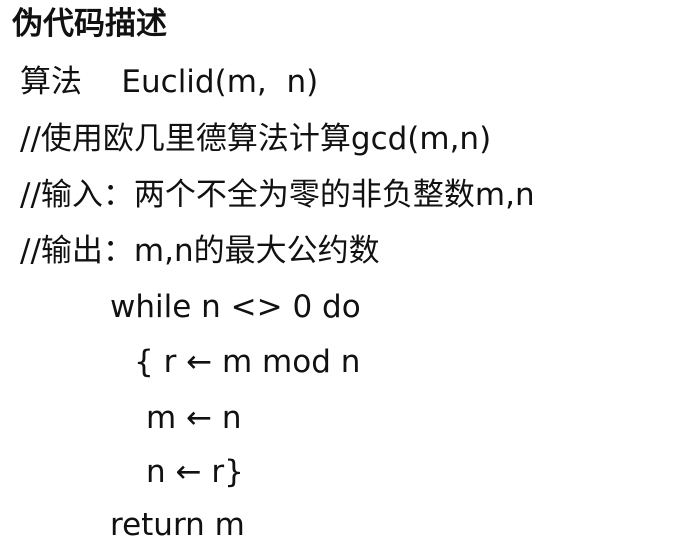 The height and width of the screenshot is (547, 683). Describe the element at coordinates (169, 82) in the screenshot. I see `algorithm-header-line: 算法 Euclid(m, n)` at that location.